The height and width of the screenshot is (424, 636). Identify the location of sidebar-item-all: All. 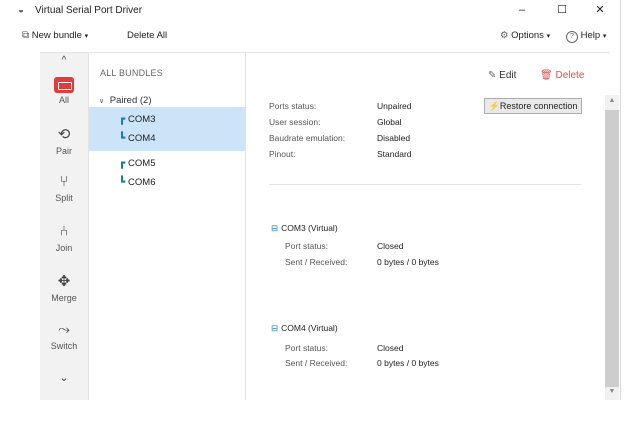
(64, 91).